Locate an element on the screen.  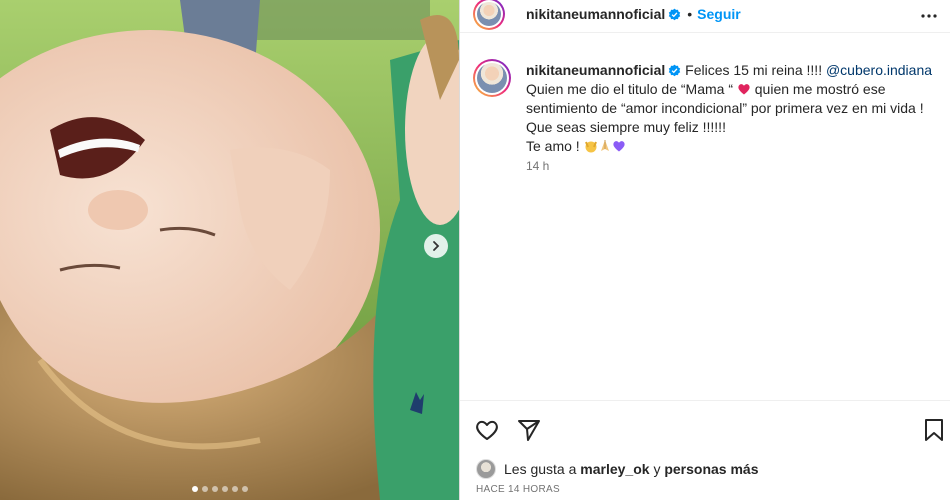
avatar is located at coordinates (489, 15).